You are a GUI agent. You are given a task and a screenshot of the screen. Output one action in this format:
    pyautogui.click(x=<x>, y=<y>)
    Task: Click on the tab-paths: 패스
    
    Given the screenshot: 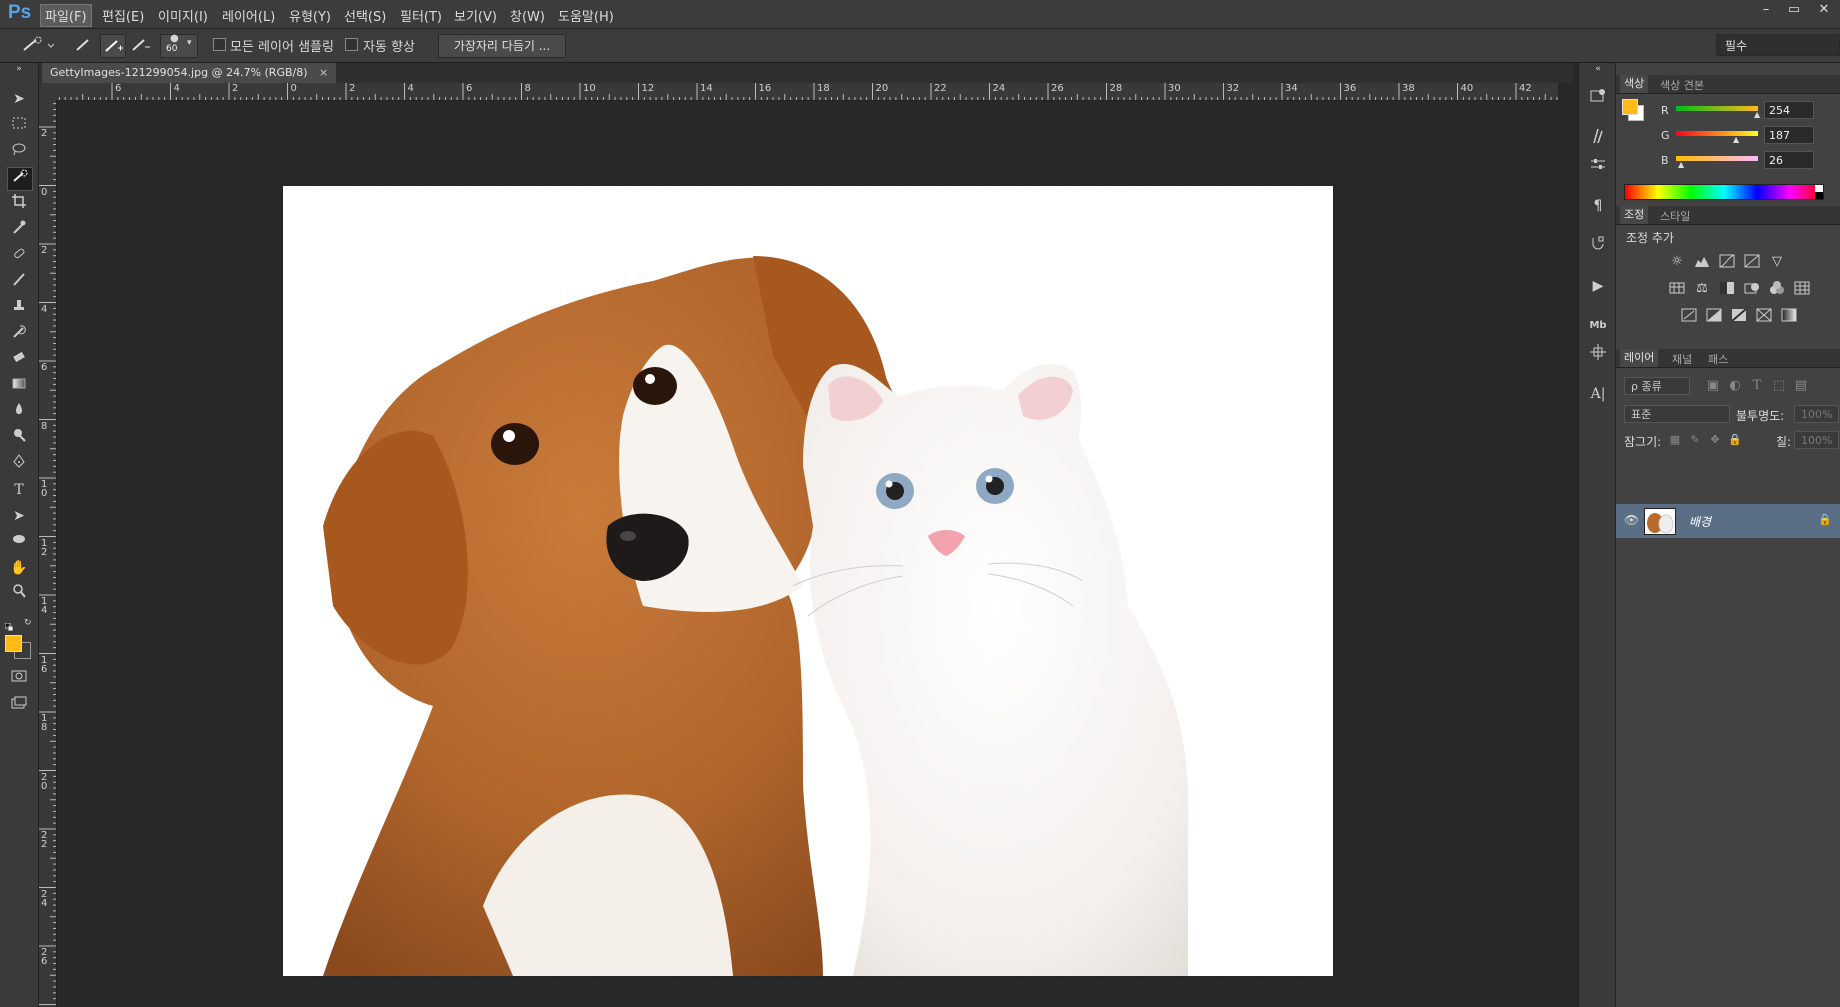 What is the action you would take?
    pyautogui.click(x=1718, y=359)
    